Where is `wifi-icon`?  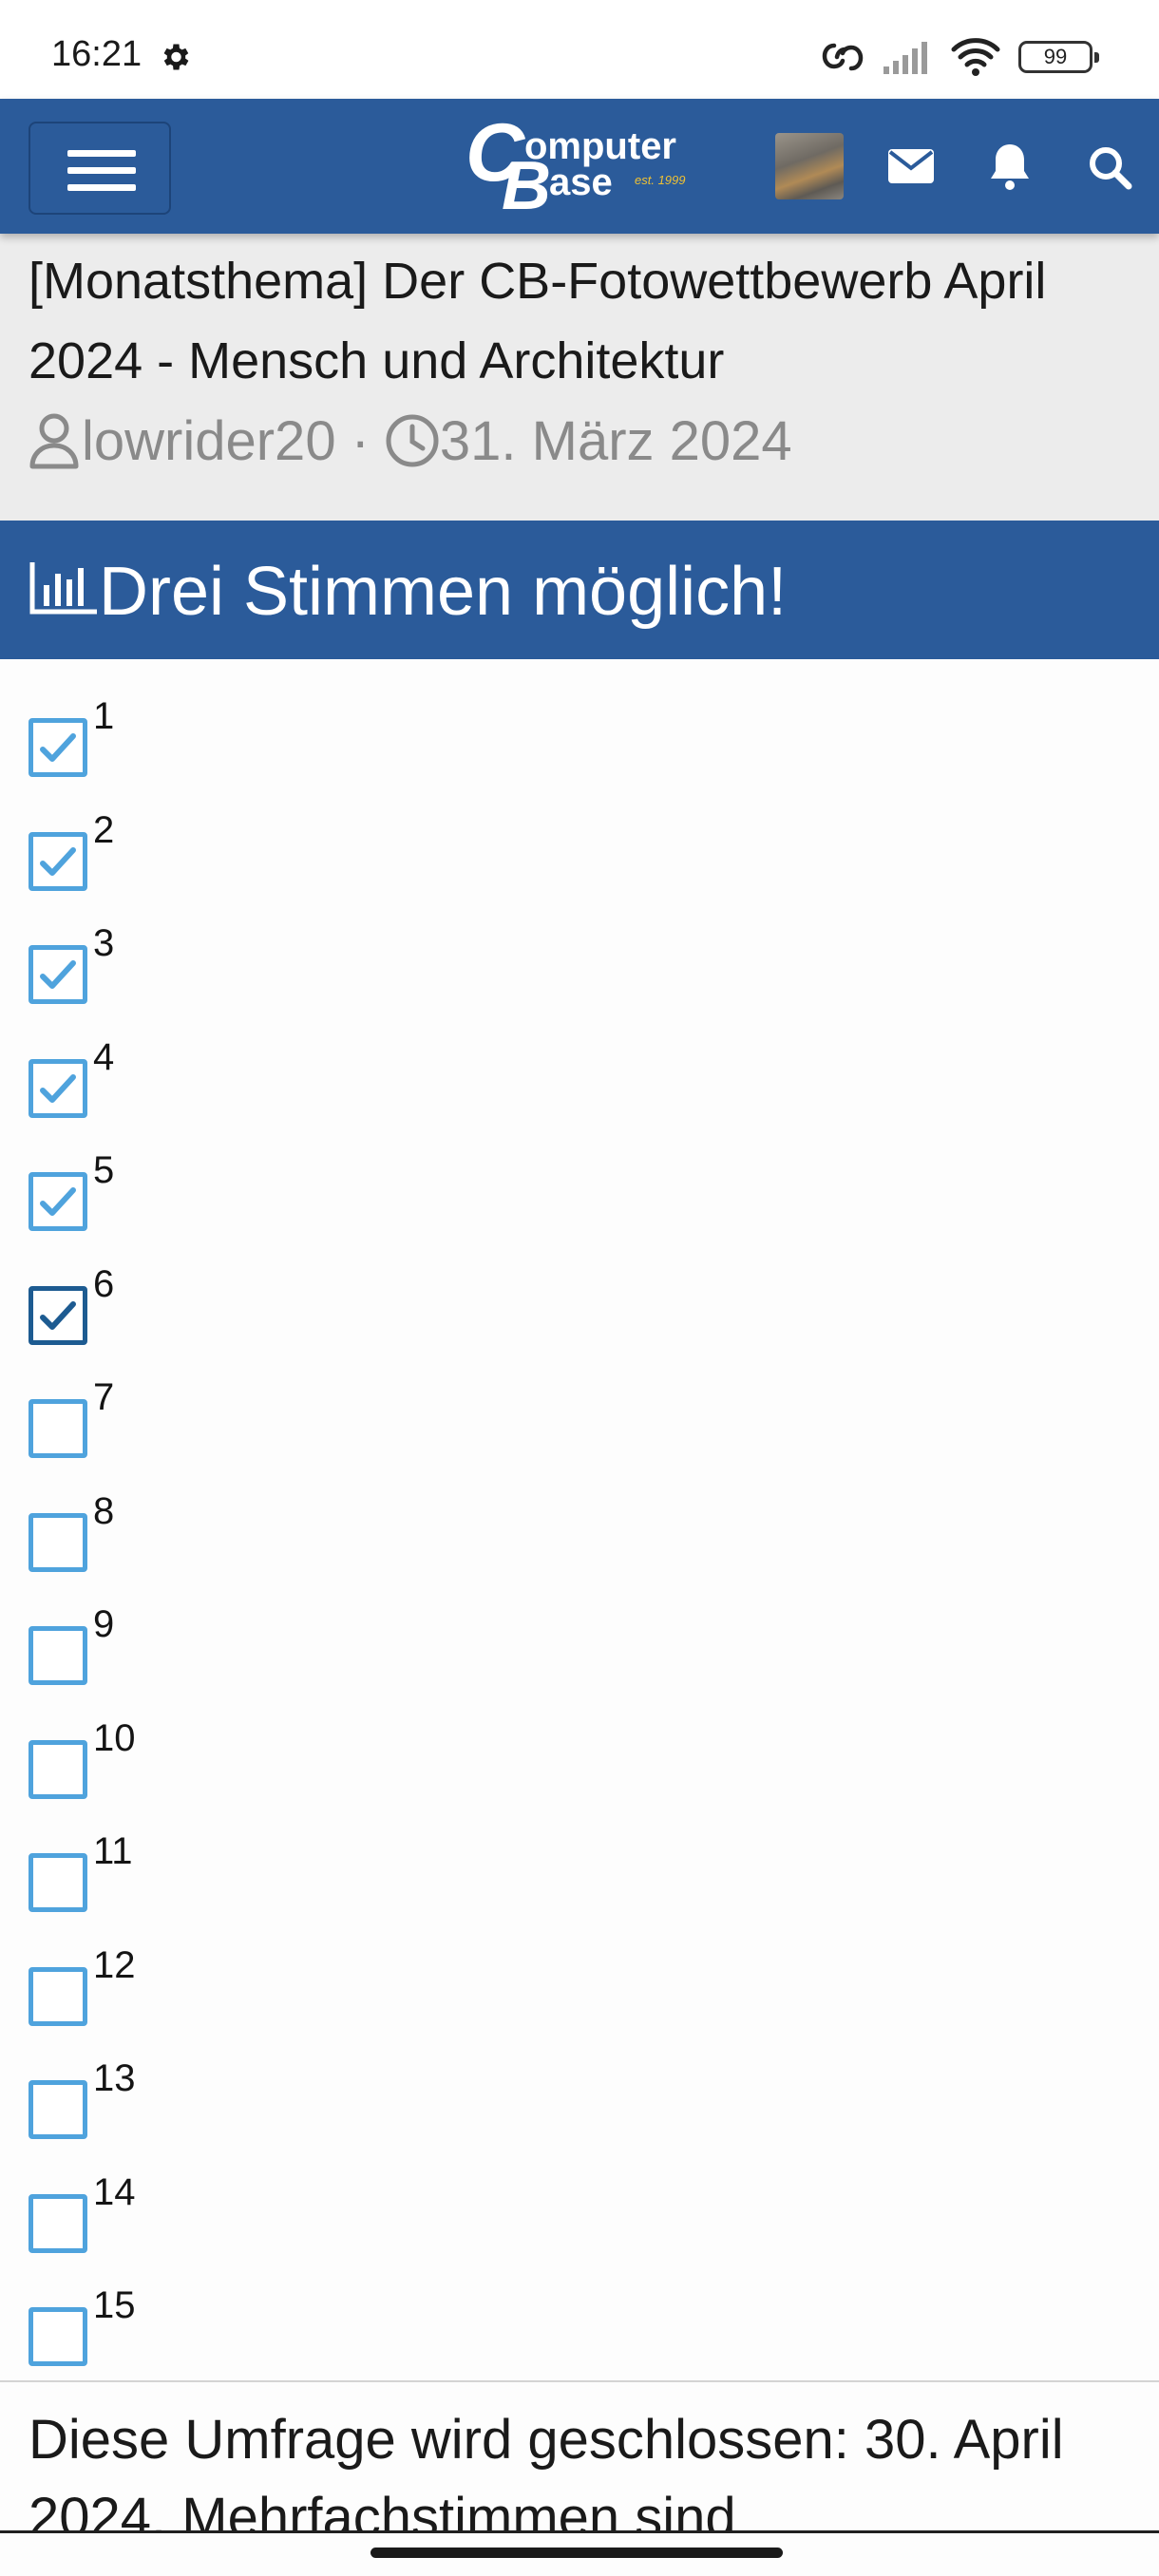
wifi-icon is located at coordinates (975, 57).